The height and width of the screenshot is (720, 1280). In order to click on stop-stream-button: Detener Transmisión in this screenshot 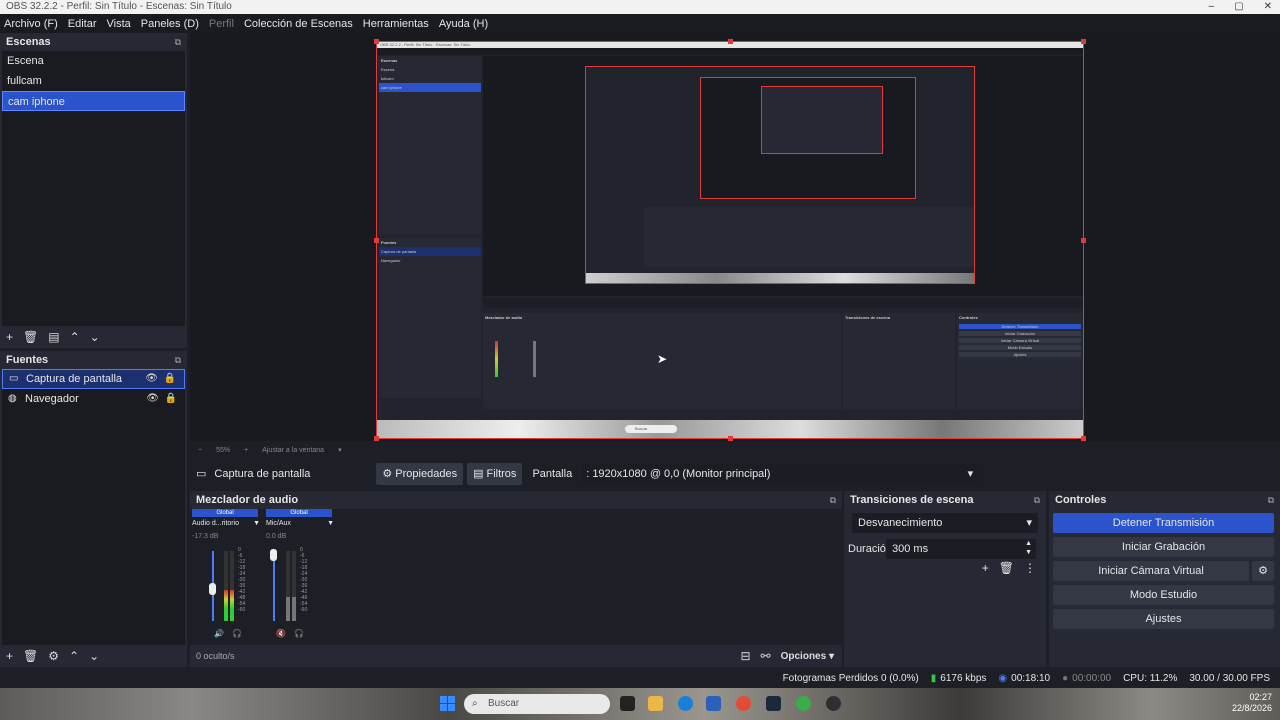, I will do `click(1163, 523)`.